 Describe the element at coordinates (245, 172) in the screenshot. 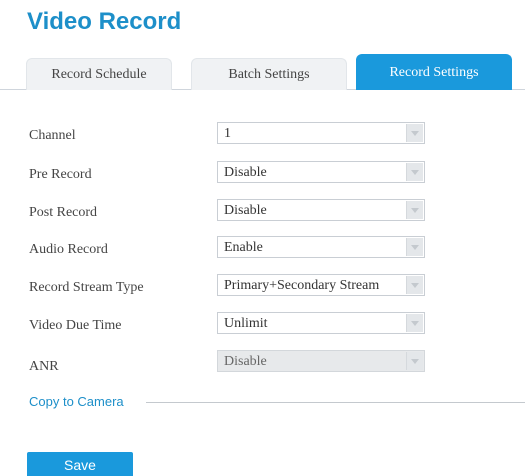

I see `pre-record-value: Disable` at that location.